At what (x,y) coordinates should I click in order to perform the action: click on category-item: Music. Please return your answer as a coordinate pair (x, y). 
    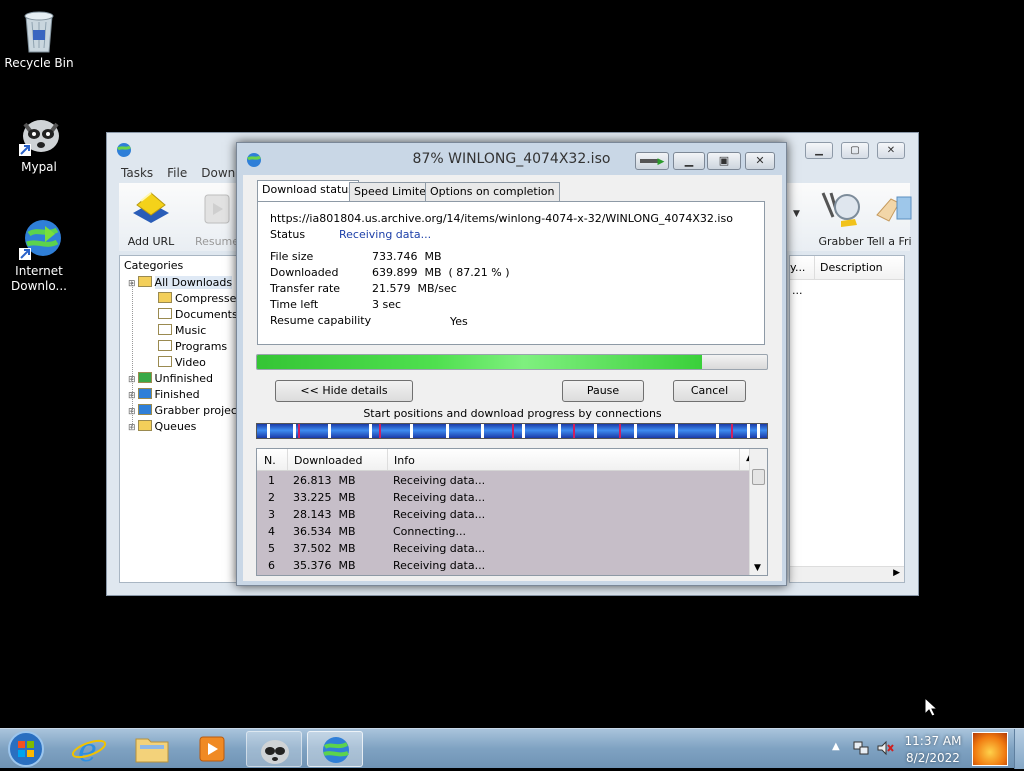
    Looking at the image, I should click on (182, 330).